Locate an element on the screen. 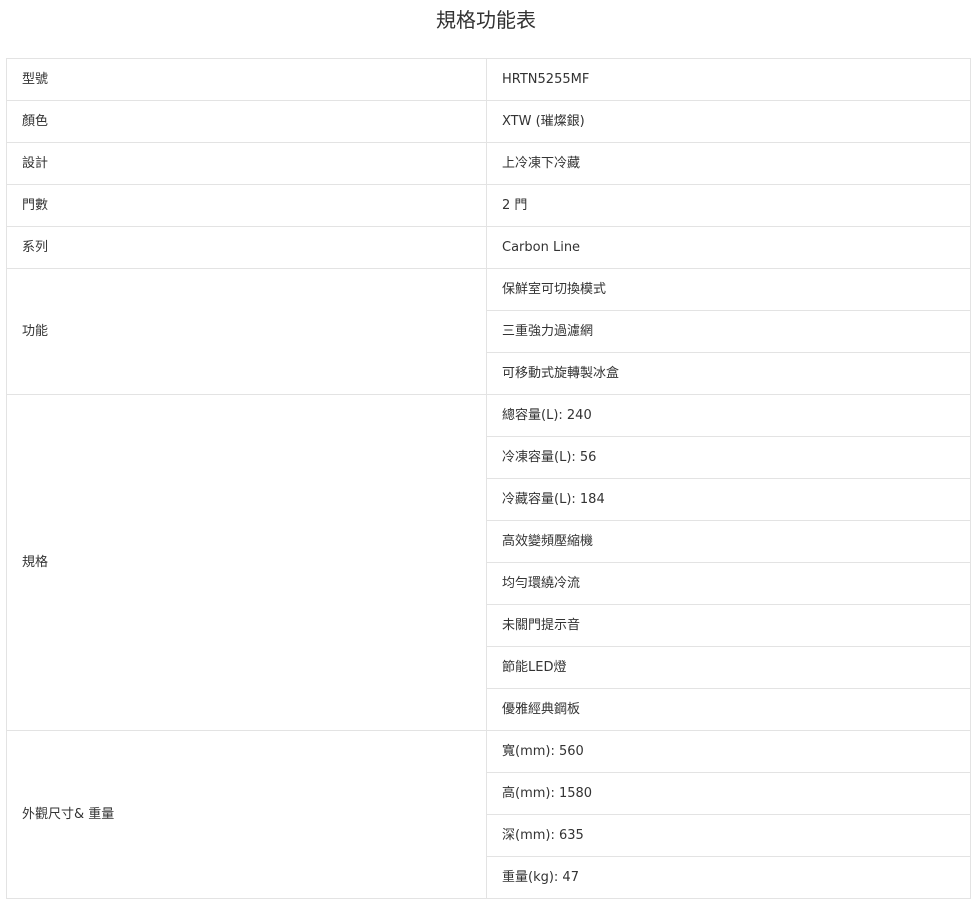  table-row: 功能 保鮮室可切換模式 is located at coordinates (488, 331).